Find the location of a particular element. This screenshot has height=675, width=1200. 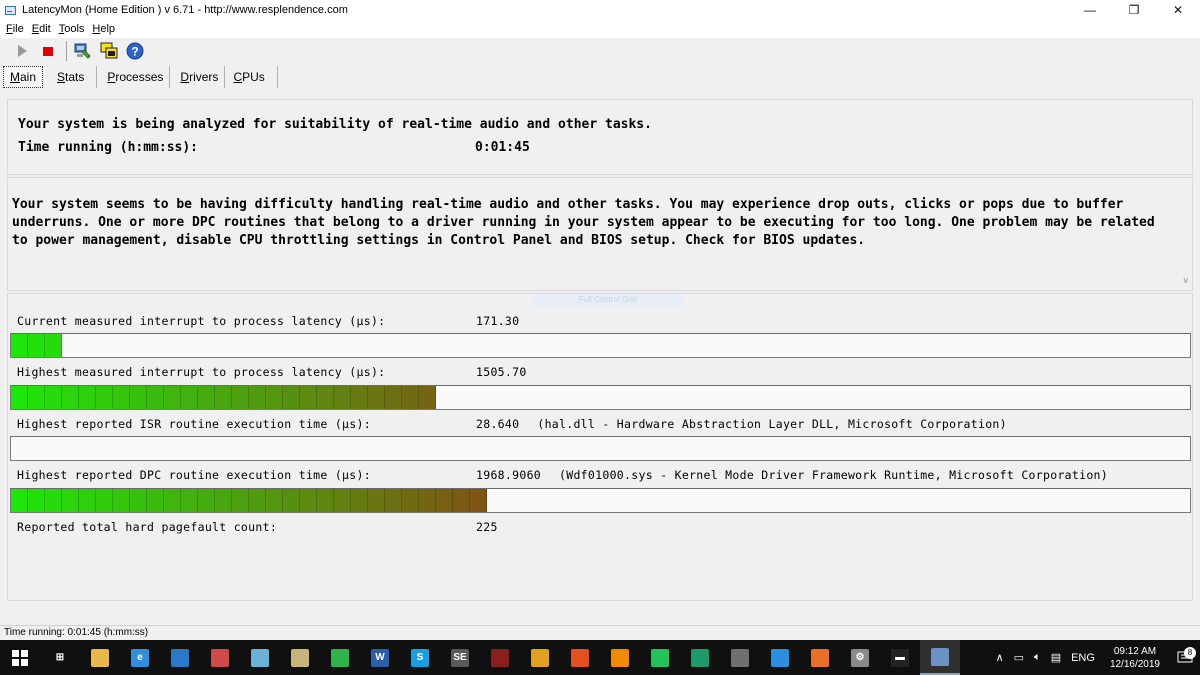

computer-icon is located at coordinates (83, 51).